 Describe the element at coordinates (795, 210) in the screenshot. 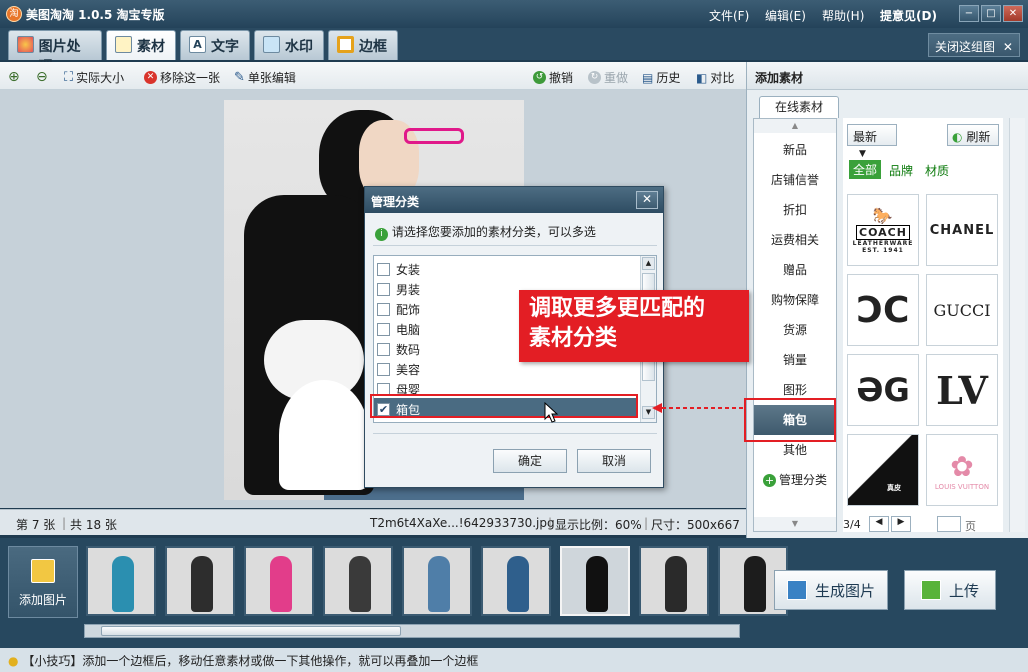

I see `category-discount: 折扣` at that location.